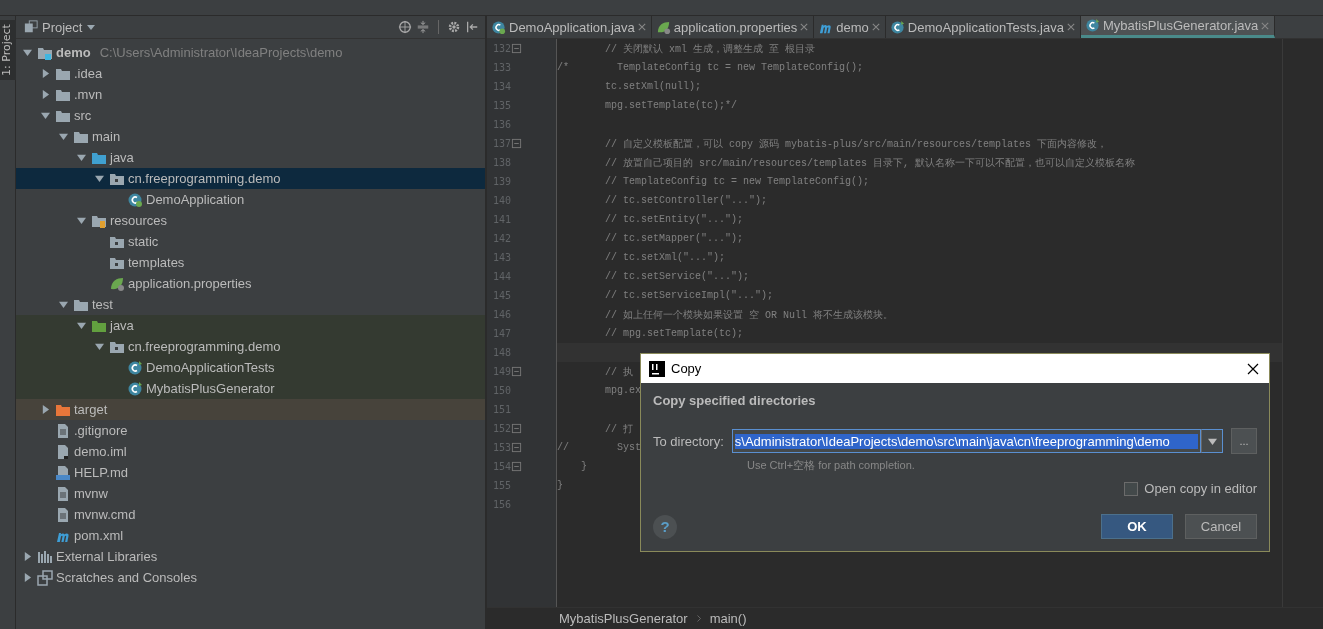  I want to click on dialog-button: OK, so click(1137, 526).